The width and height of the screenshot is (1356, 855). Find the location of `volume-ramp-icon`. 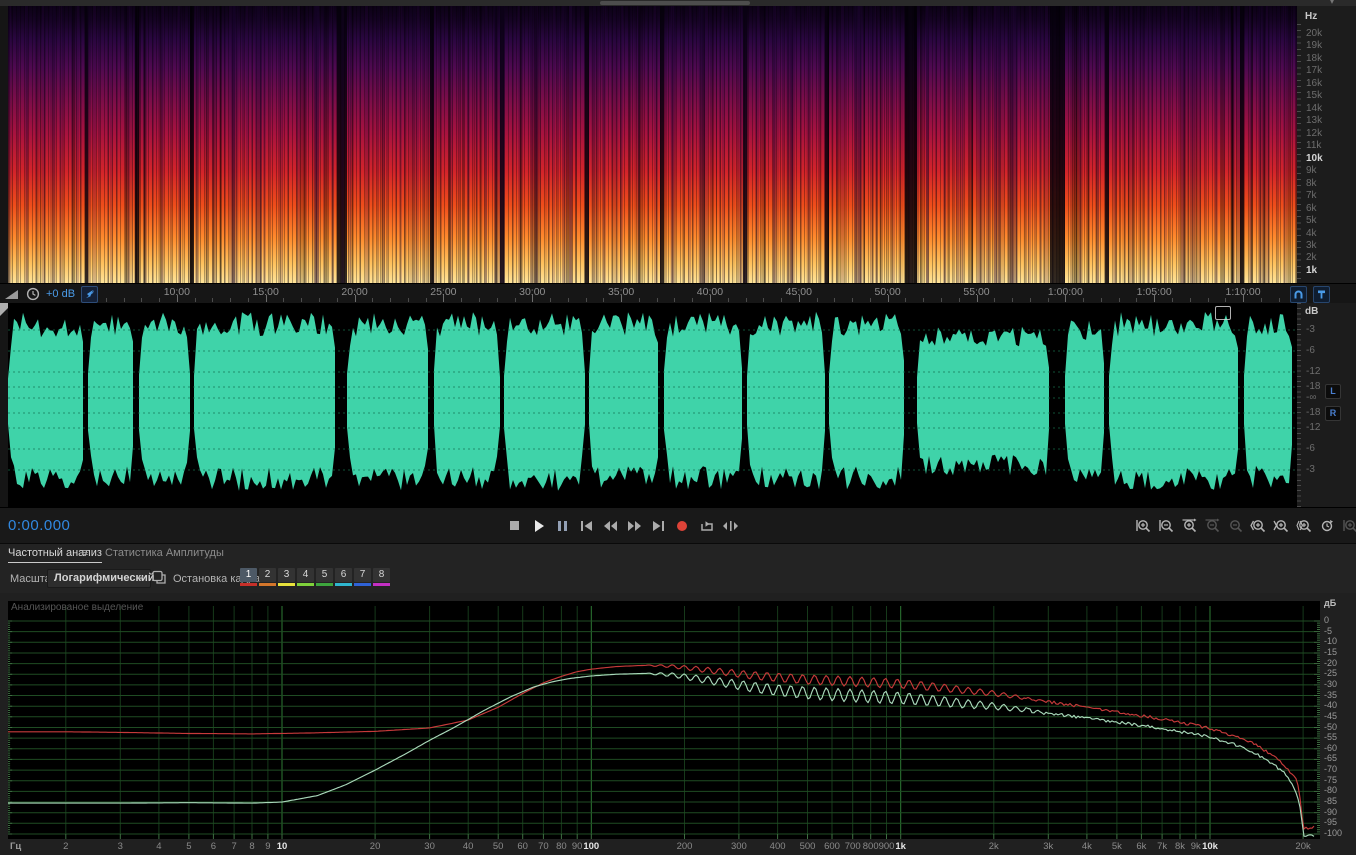

volume-ramp-icon is located at coordinates (12, 294).